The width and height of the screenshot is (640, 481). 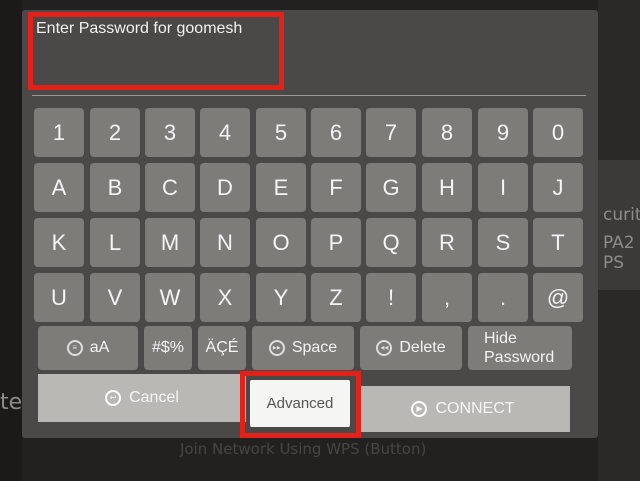 I want to click on key-a: A, so click(x=59, y=187).